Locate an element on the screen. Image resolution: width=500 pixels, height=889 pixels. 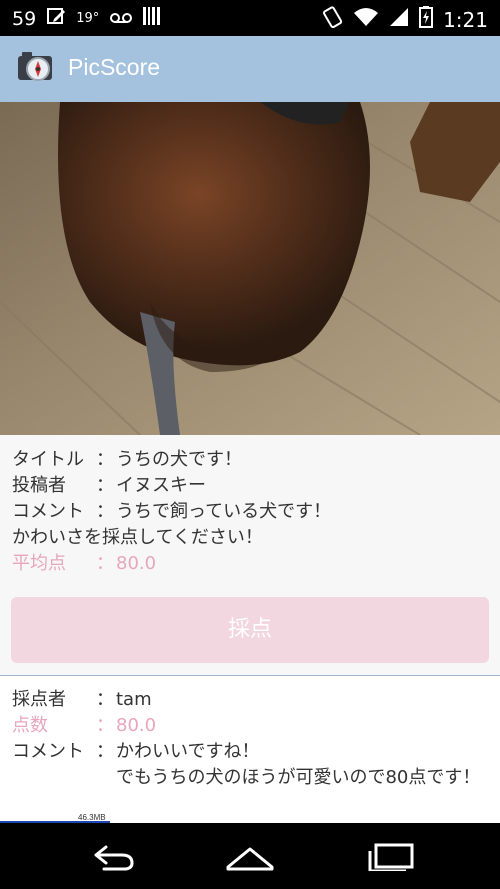
title-row: タイトル ： うちの犬です！ is located at coordinates (250, 460).